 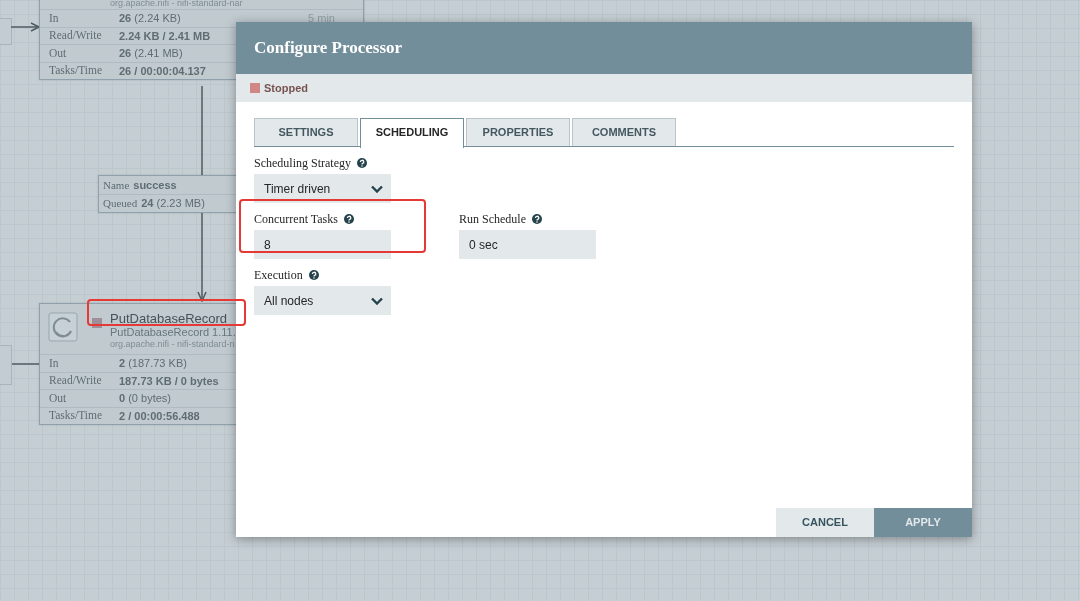 I want to click on tab: SETTINGS, so click(x=306, y=132).